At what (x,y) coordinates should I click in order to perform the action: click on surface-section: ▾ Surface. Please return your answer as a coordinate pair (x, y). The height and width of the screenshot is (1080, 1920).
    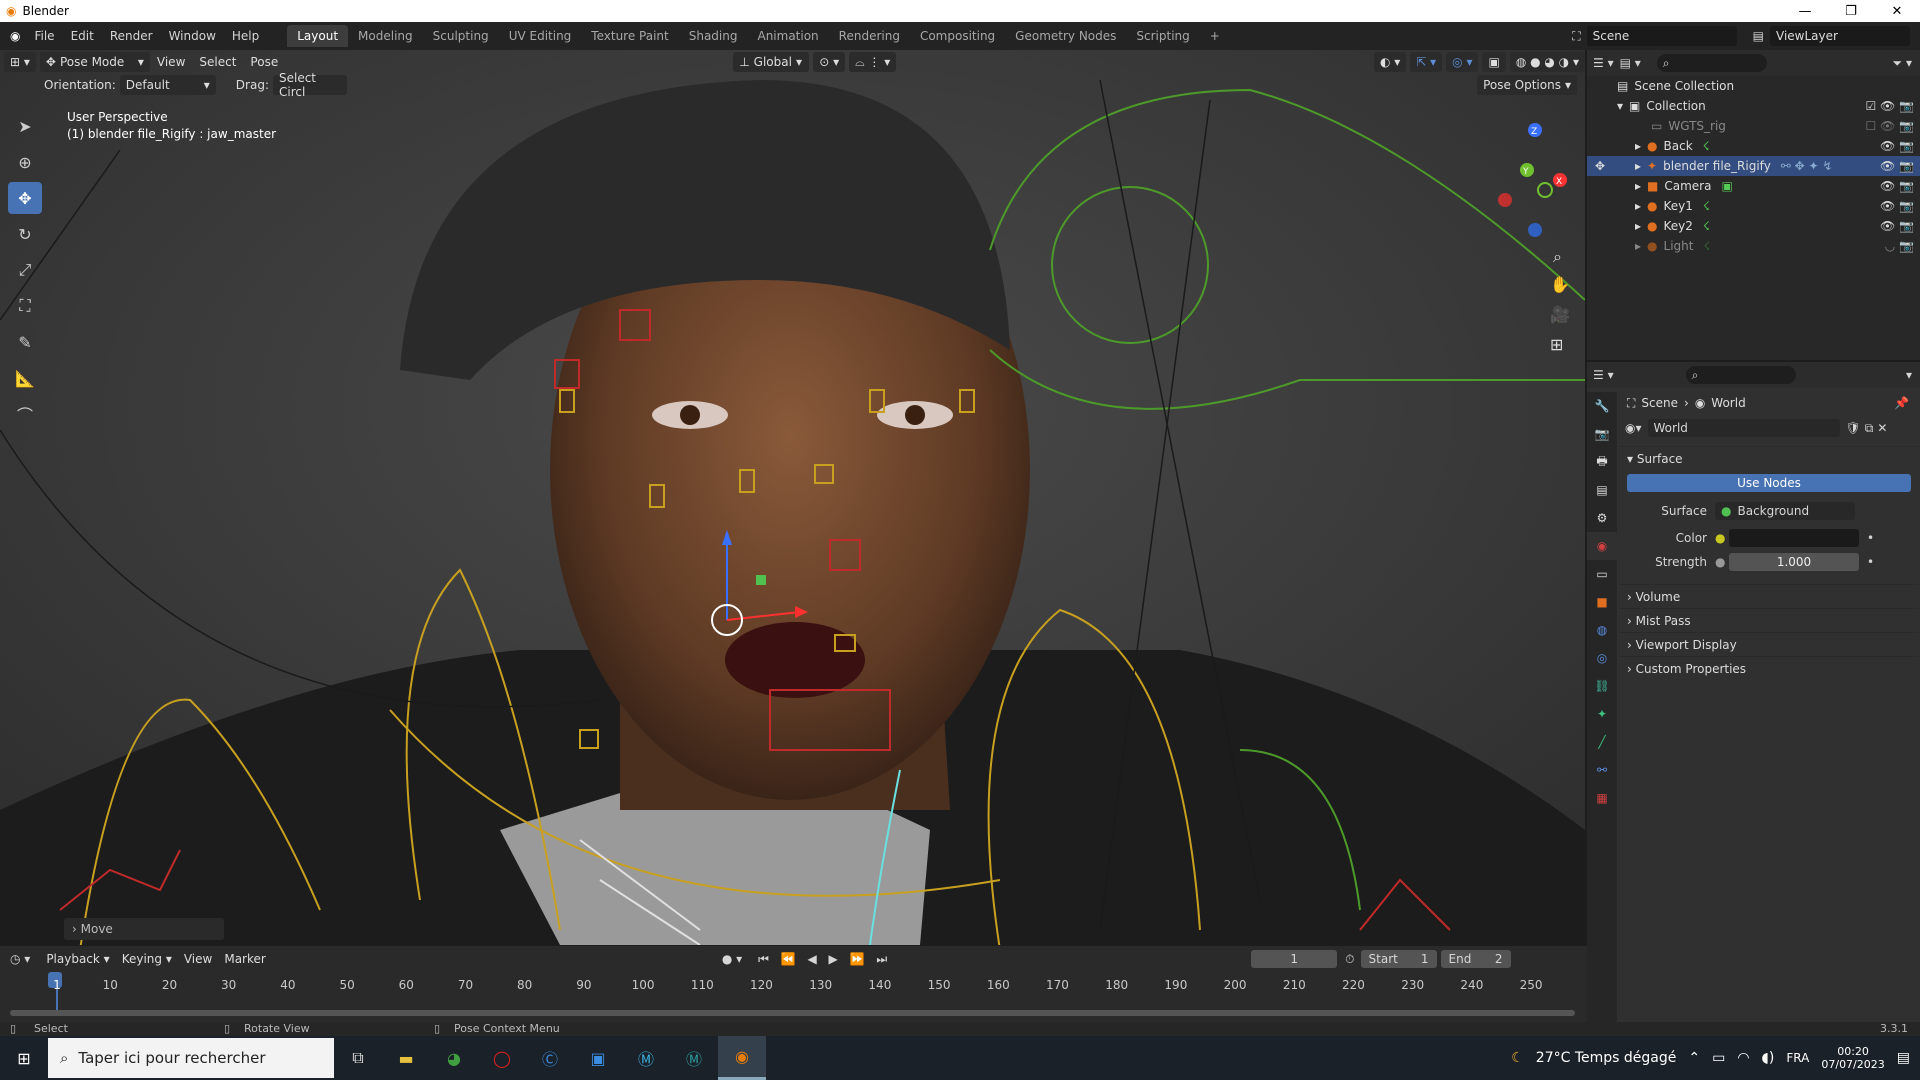
    Looking at the image, I should click on (1769, 458).